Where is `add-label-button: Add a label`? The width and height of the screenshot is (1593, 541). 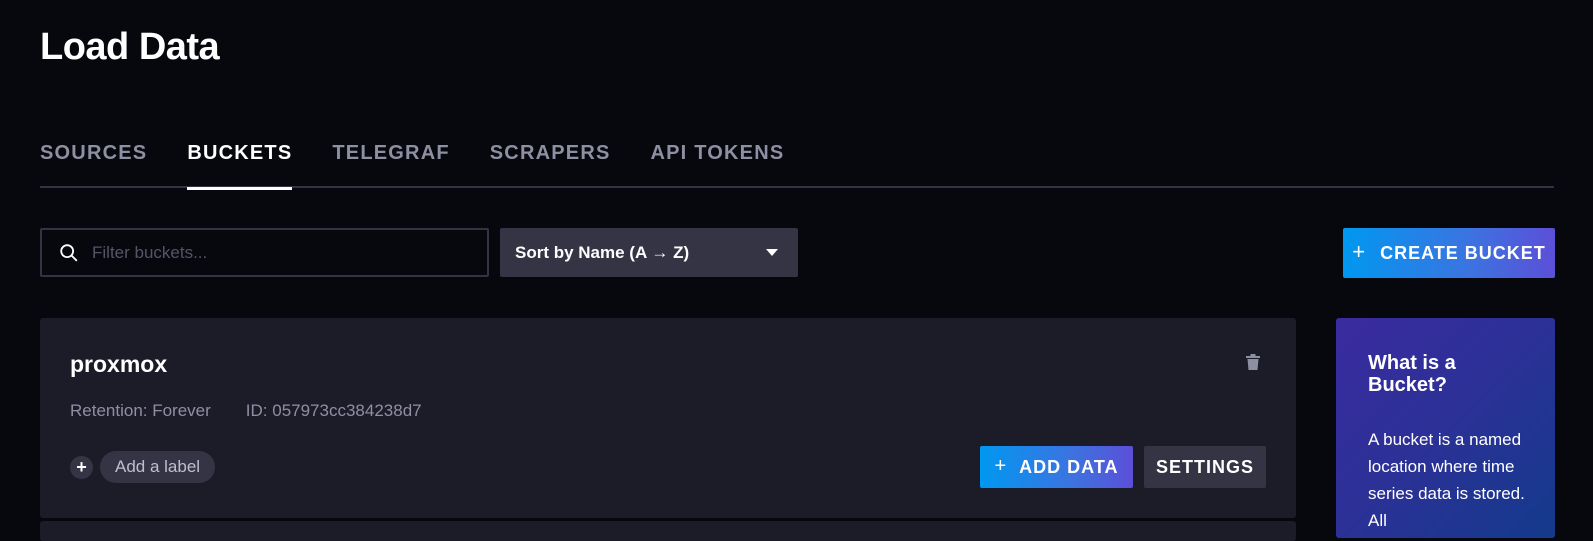
add-label-button: Add a label is located at coordinates (158, 467).